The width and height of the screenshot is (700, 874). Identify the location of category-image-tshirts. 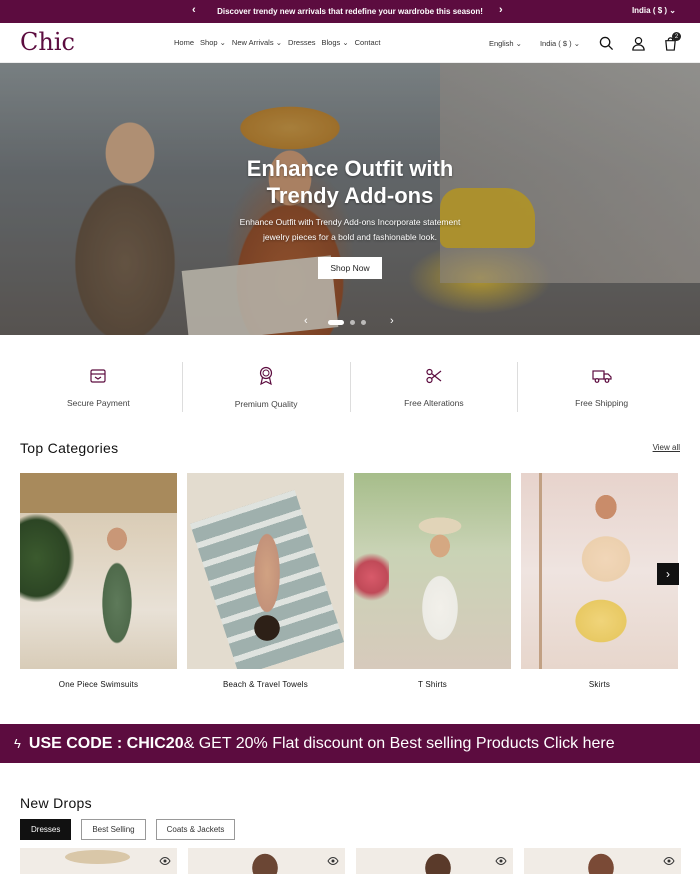
(432, 571).